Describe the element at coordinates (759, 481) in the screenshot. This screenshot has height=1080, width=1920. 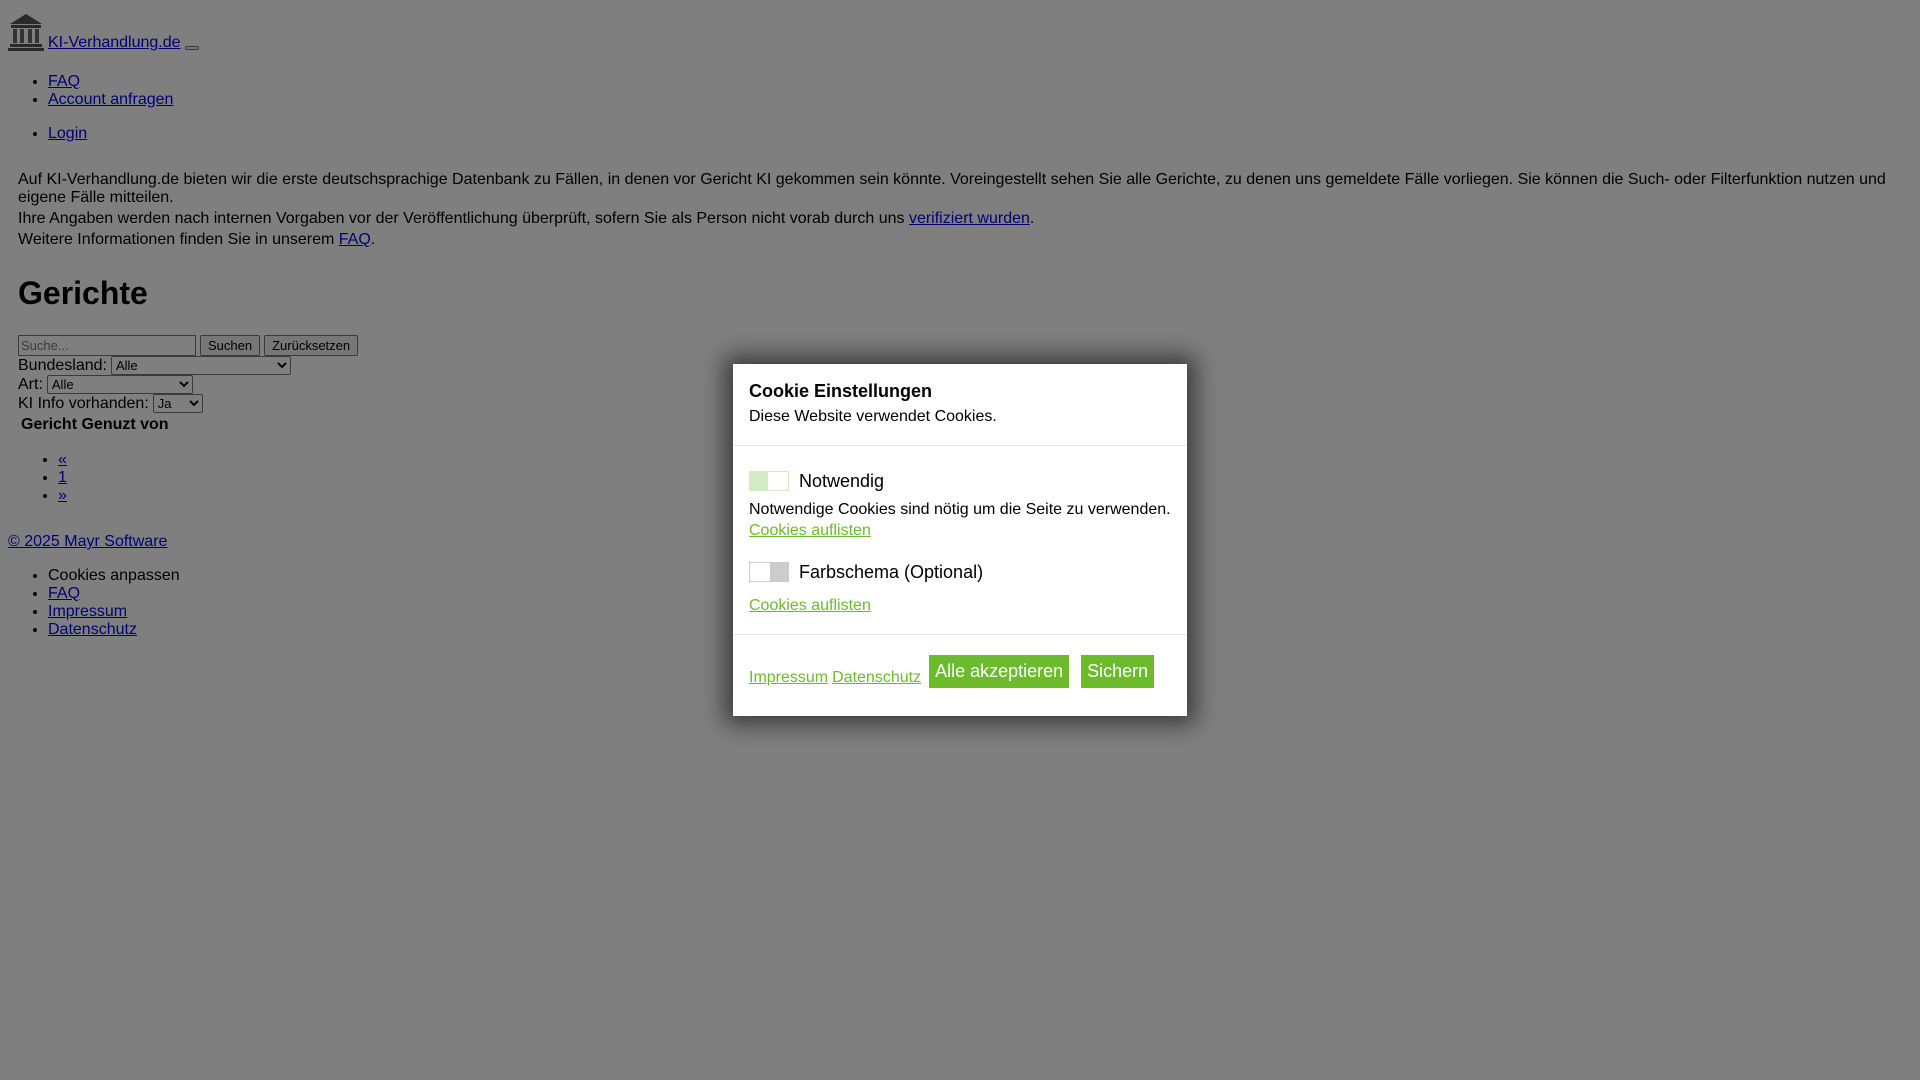
I see `notwendig-toggle-knob` at that location.